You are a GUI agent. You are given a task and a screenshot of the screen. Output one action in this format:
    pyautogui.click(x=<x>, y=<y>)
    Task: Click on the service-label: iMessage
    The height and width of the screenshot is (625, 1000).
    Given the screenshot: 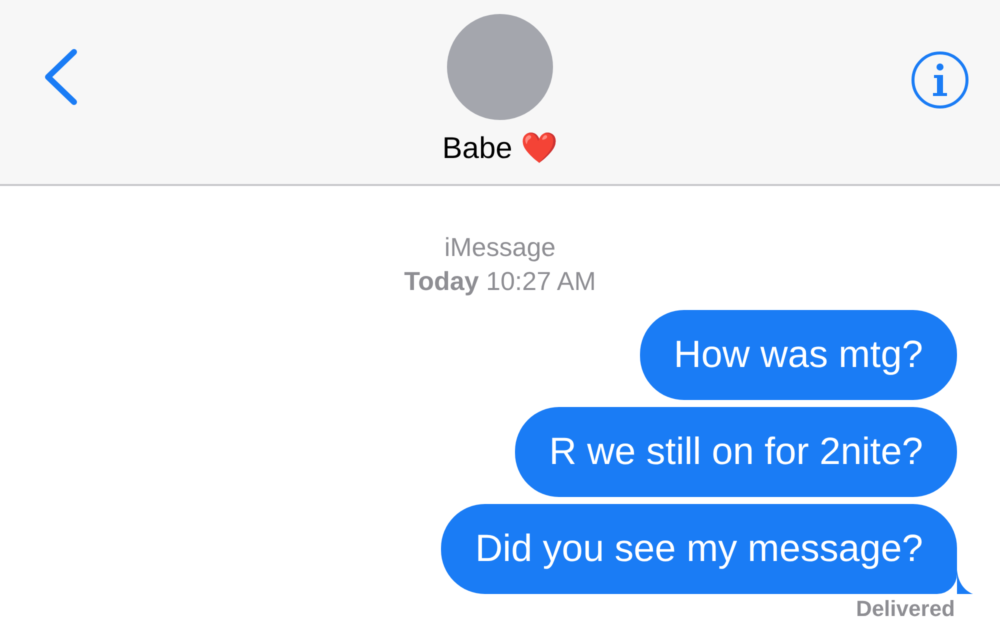 What is the action you would take?
    pyautogui.click(x=500, y=247)
    